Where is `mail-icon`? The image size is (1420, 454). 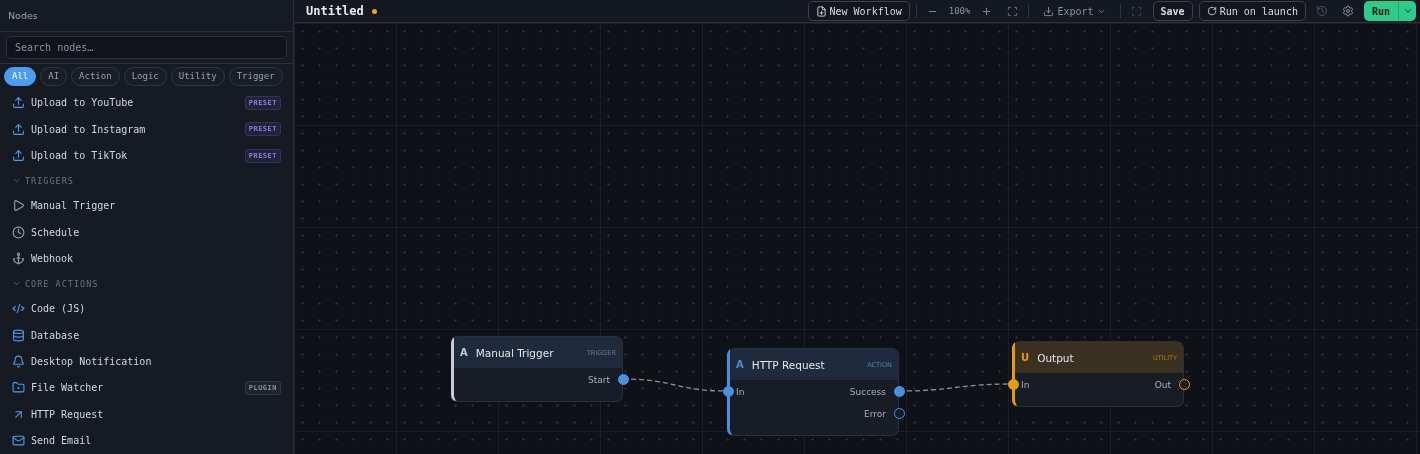
mail-icon is located at coordinates (18, 441).